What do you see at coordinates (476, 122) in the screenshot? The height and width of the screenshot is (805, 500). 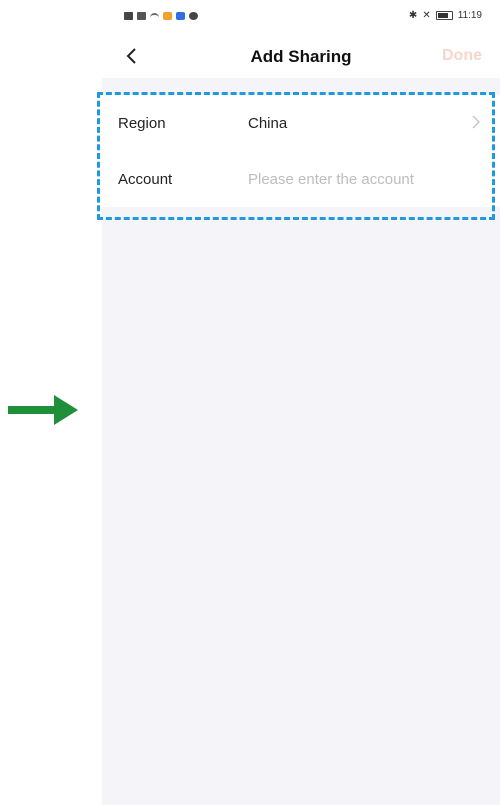 I see `chevron-right-icon` at bounding box center [476, 122].